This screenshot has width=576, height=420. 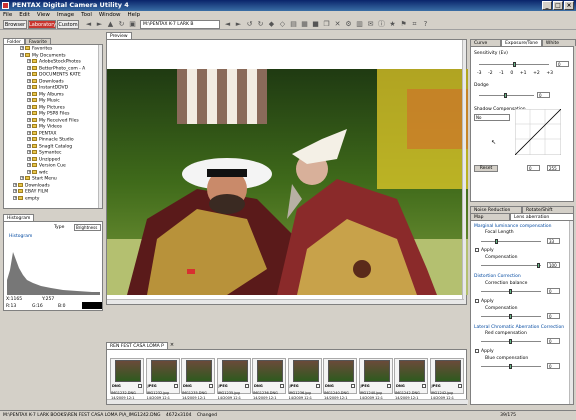 I want to click on info-icon: ⓘ, so click(x=381, y=24).